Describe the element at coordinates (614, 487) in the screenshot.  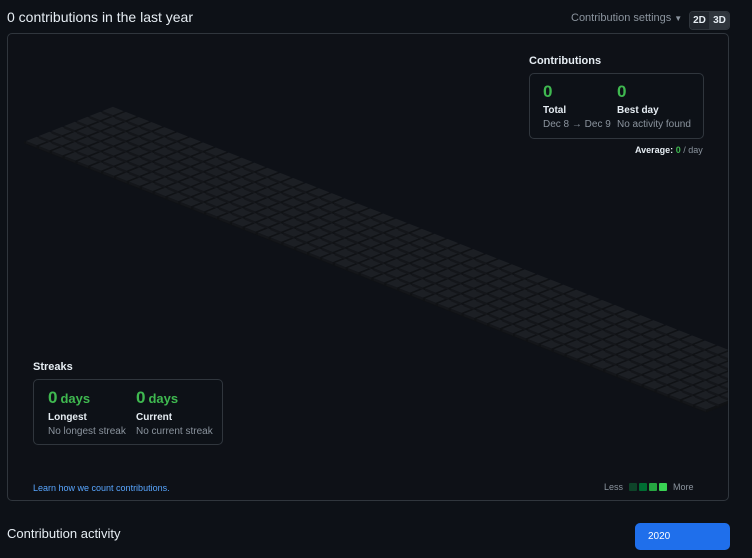
I see `legend-less-label: Less` at that location.